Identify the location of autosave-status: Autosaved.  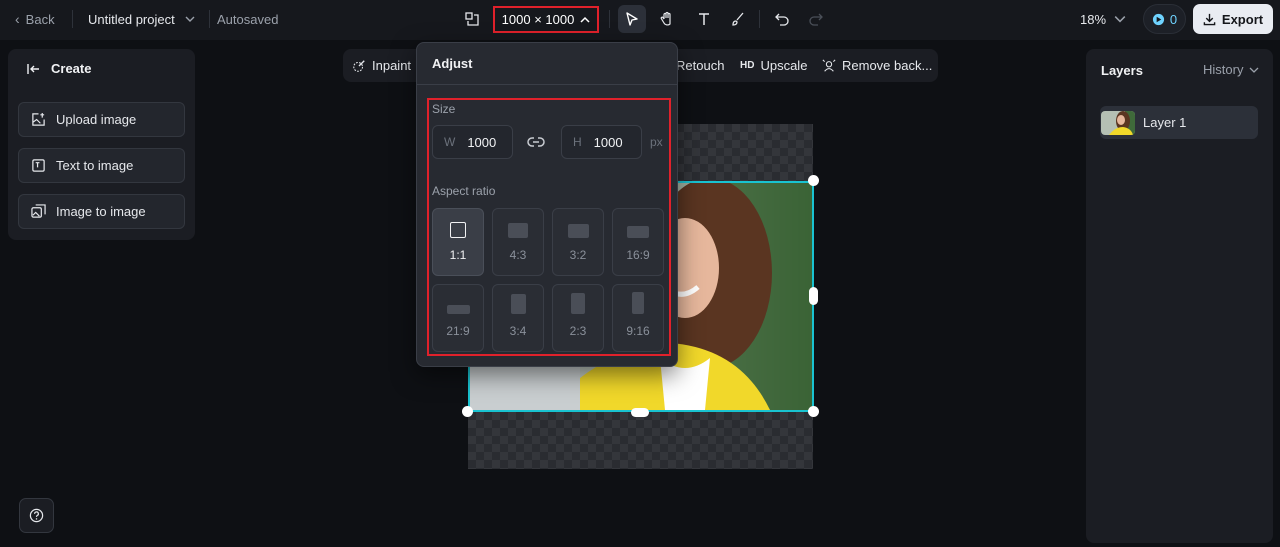
(248, 19).